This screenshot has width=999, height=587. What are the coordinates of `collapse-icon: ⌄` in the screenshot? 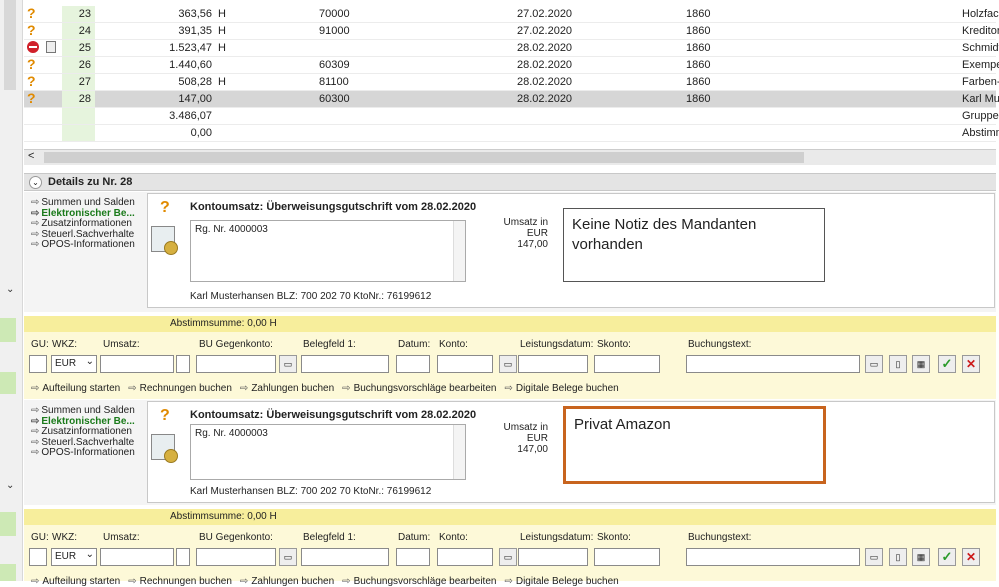 It's located at (35, 182).